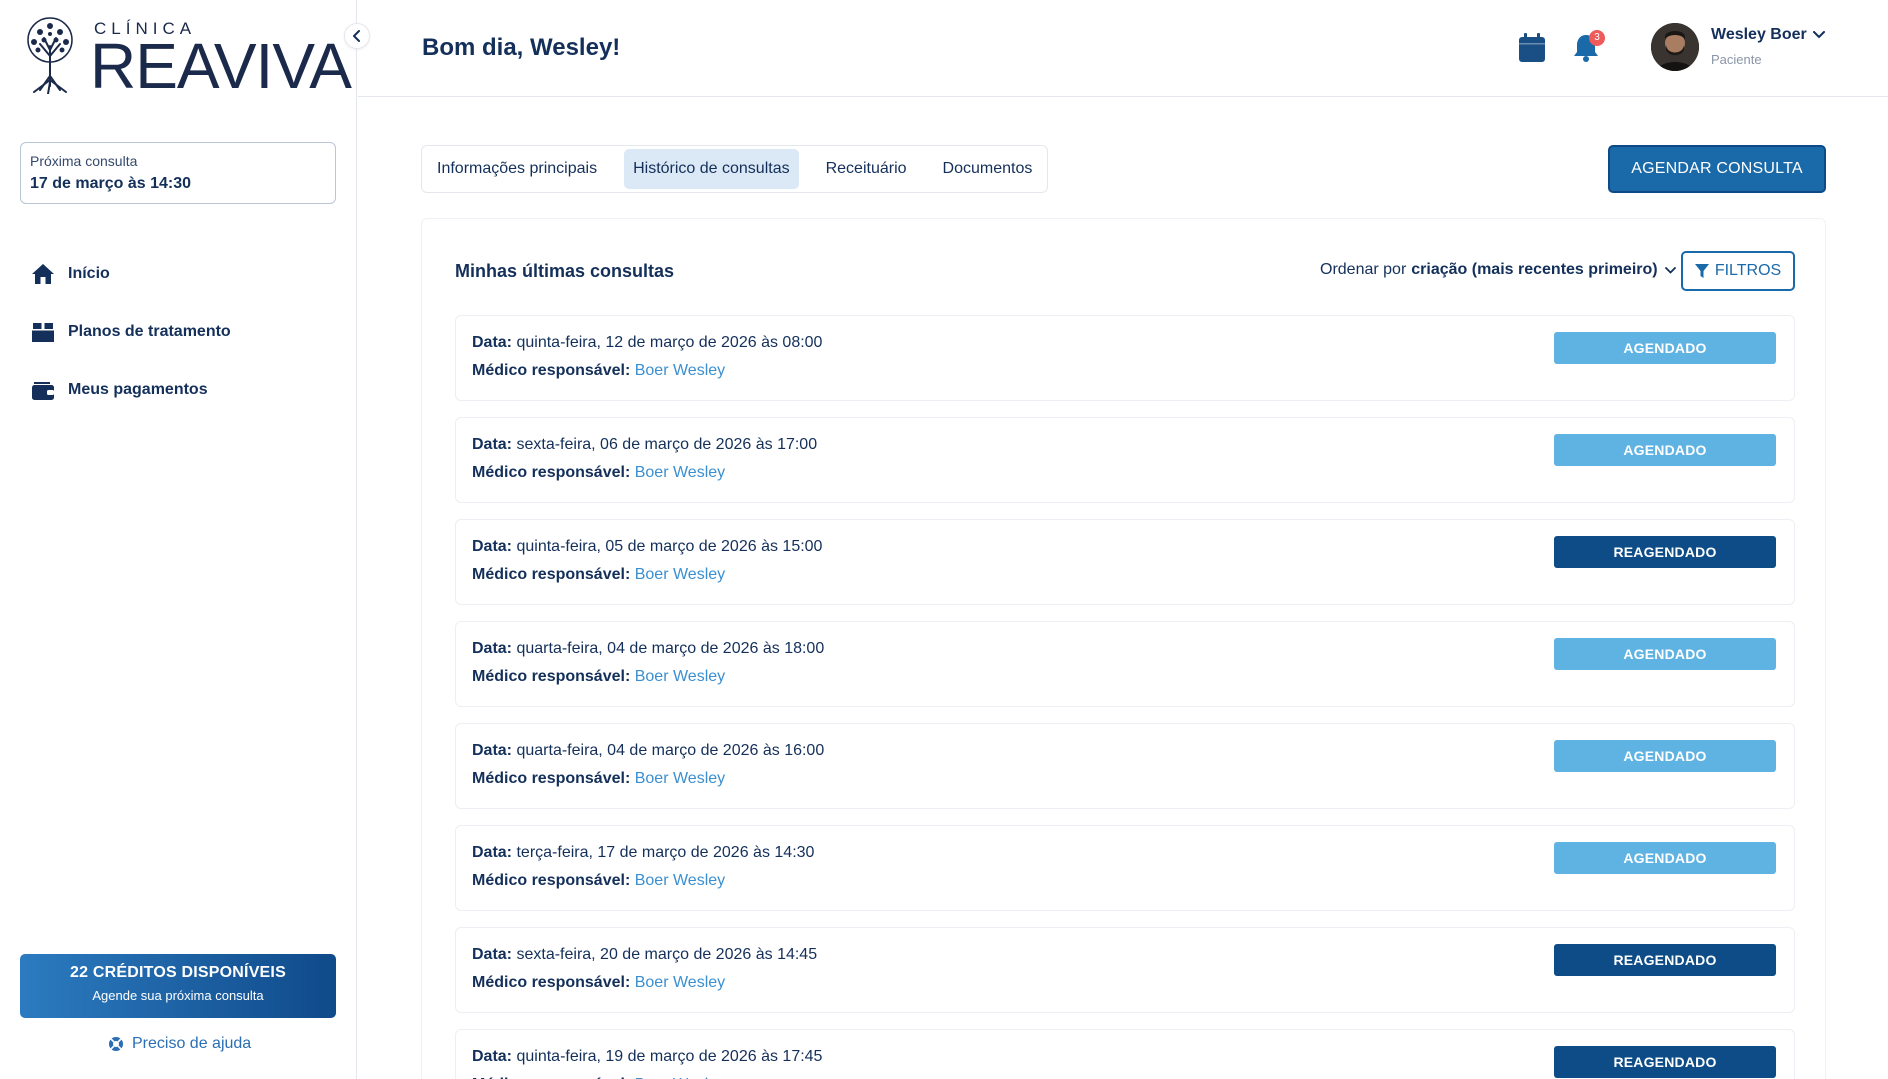 The height and width of the screenshot is (1079, 1888). I want to click on notification-count-badge: 3, so click(1597, 38).